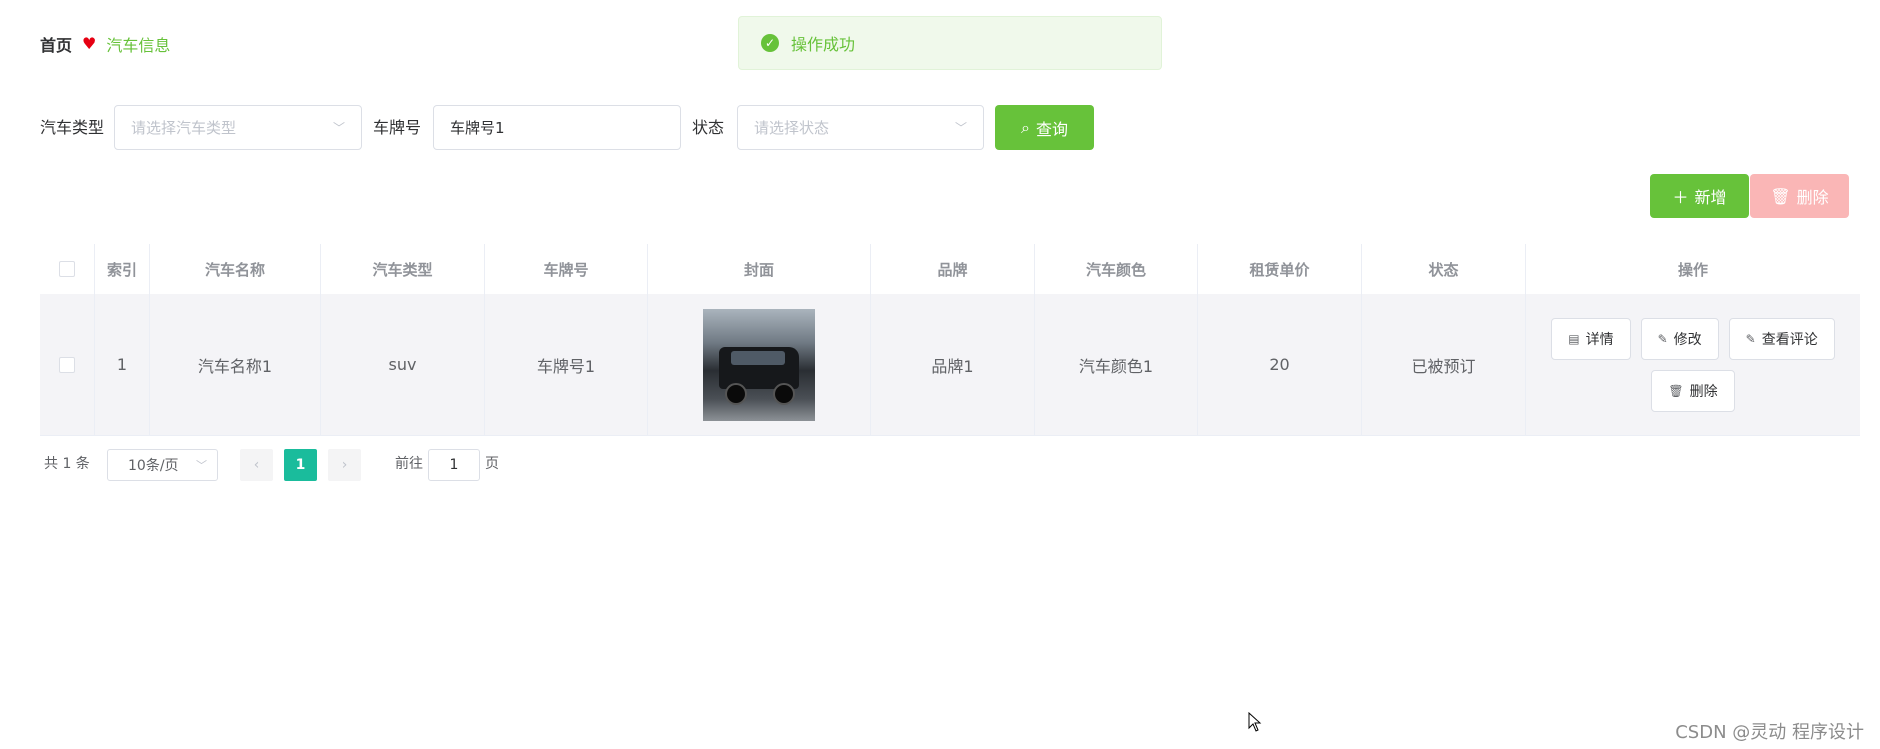 Image resolution: width=1880 pixels, height=749 pixels. Describe the element at coordinates (557, 127) in the screenshot. I see `plate-input: 车牌号1` at that location.